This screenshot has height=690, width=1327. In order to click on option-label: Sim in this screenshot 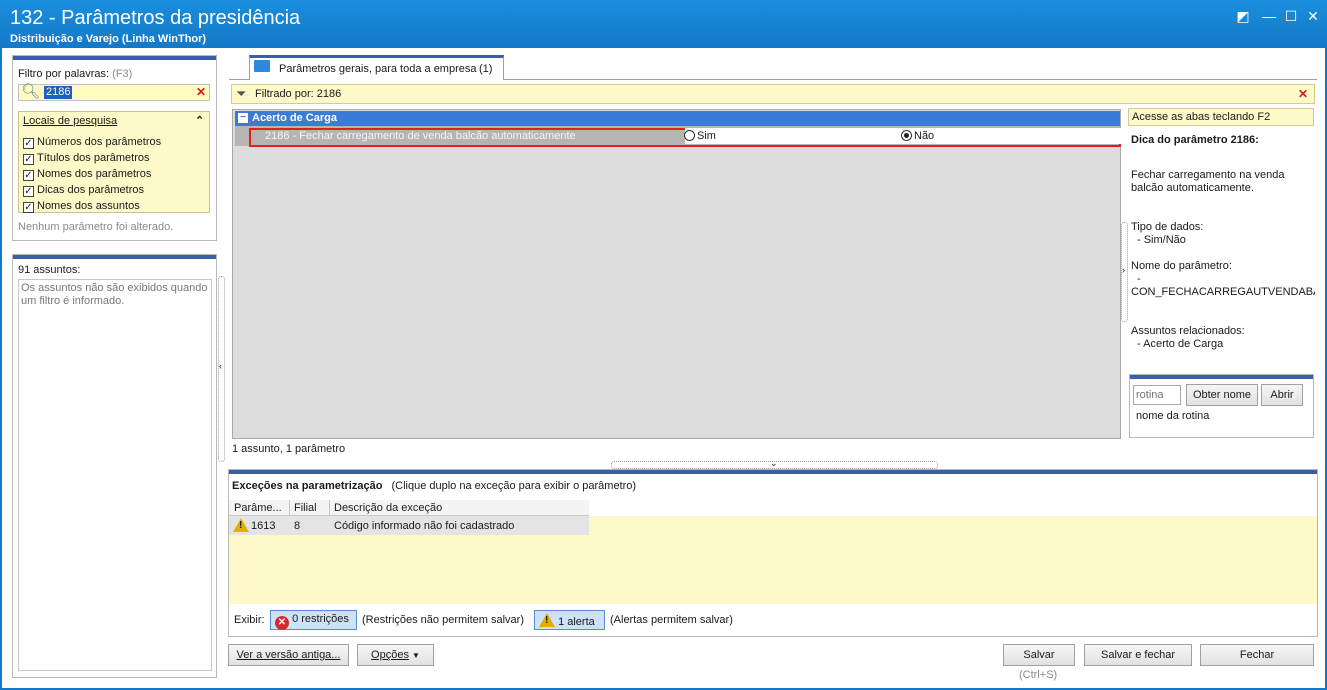, I will do `click(706, 136)`.